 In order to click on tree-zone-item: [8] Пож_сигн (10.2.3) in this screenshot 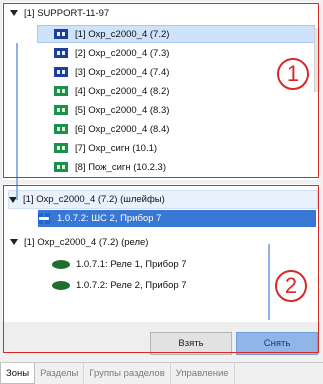, I will do `click(110, 167)`.